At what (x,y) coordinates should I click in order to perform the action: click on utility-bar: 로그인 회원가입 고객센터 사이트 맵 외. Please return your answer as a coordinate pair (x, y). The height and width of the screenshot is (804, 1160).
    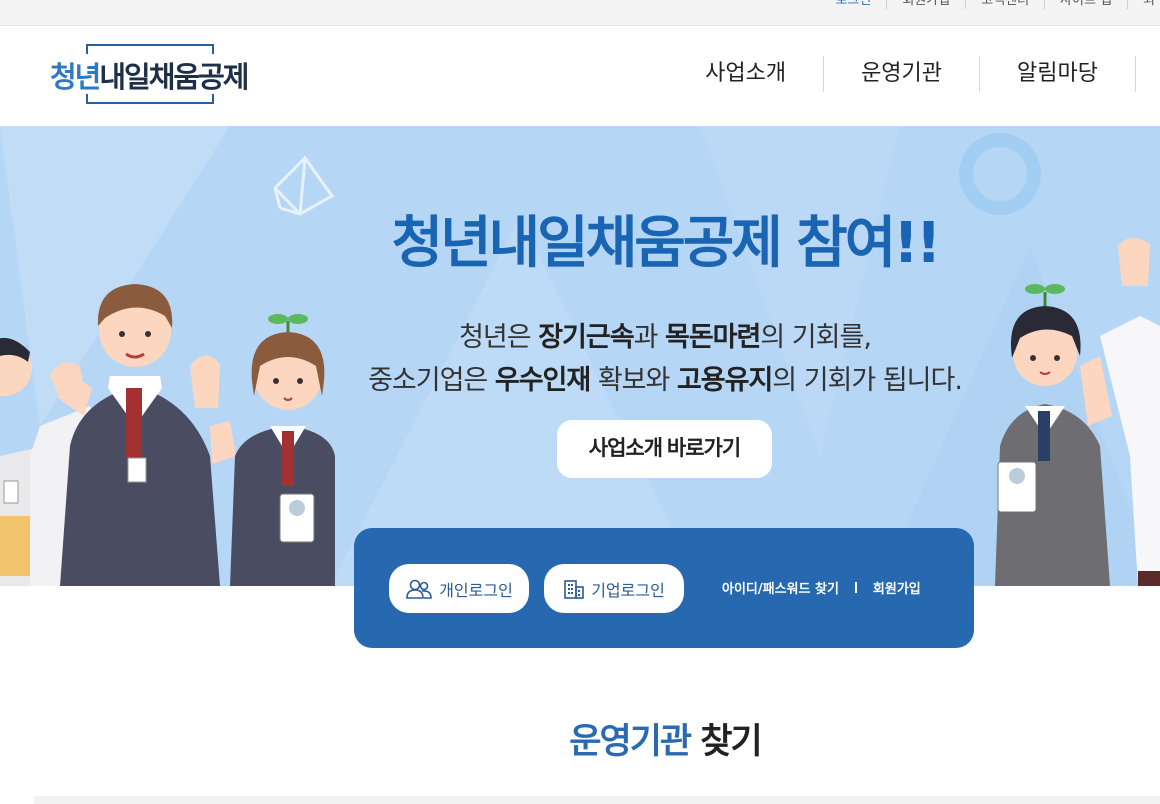
    Looking at the image, I should click on (580, 13).